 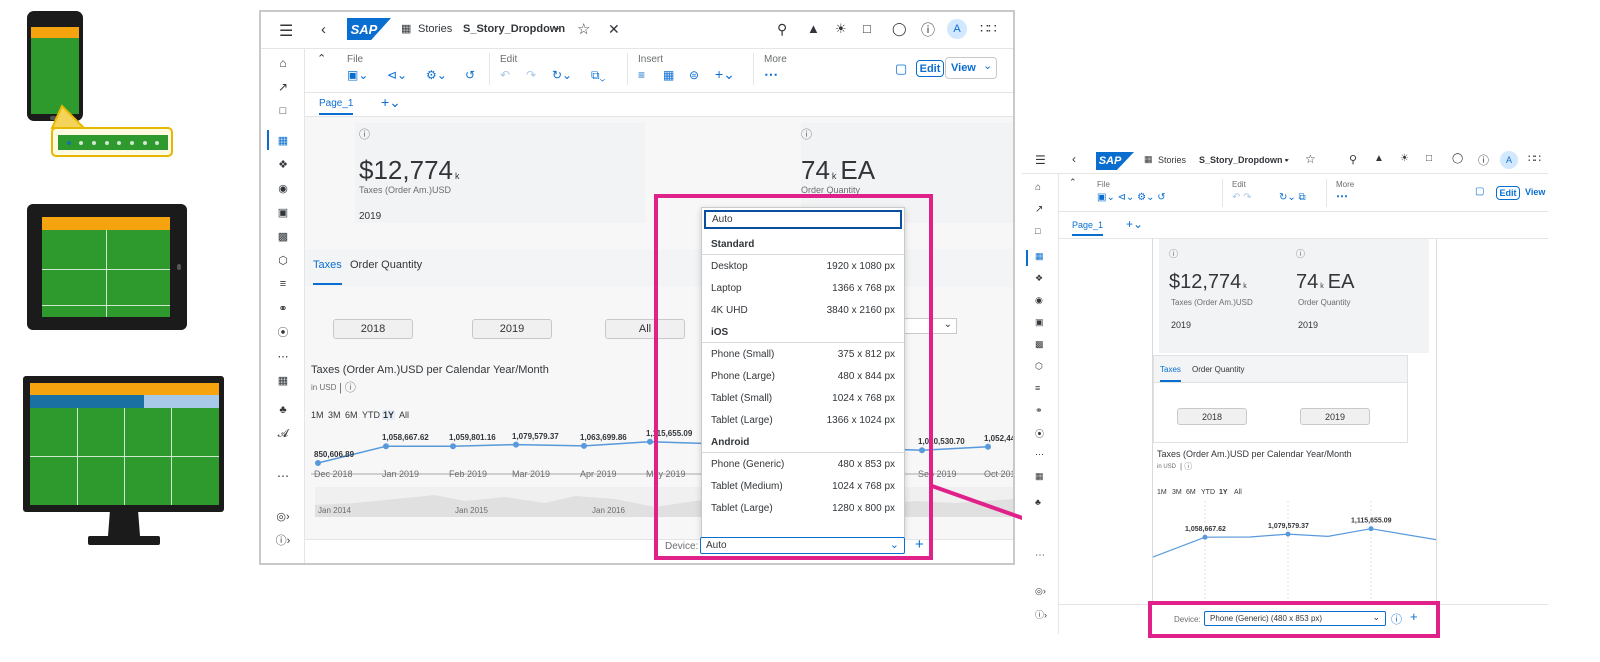 I want to click on notification-icon: ▲, so click(x=1379, y=158).